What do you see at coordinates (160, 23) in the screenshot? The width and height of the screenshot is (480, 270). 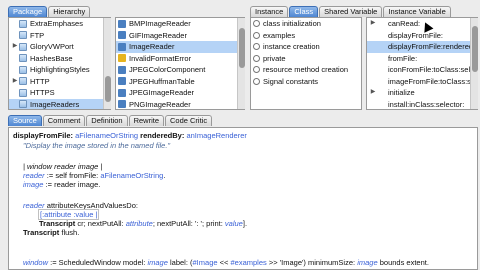 I see `class-label: BMPImageReader` at bounding box center [160, 23].